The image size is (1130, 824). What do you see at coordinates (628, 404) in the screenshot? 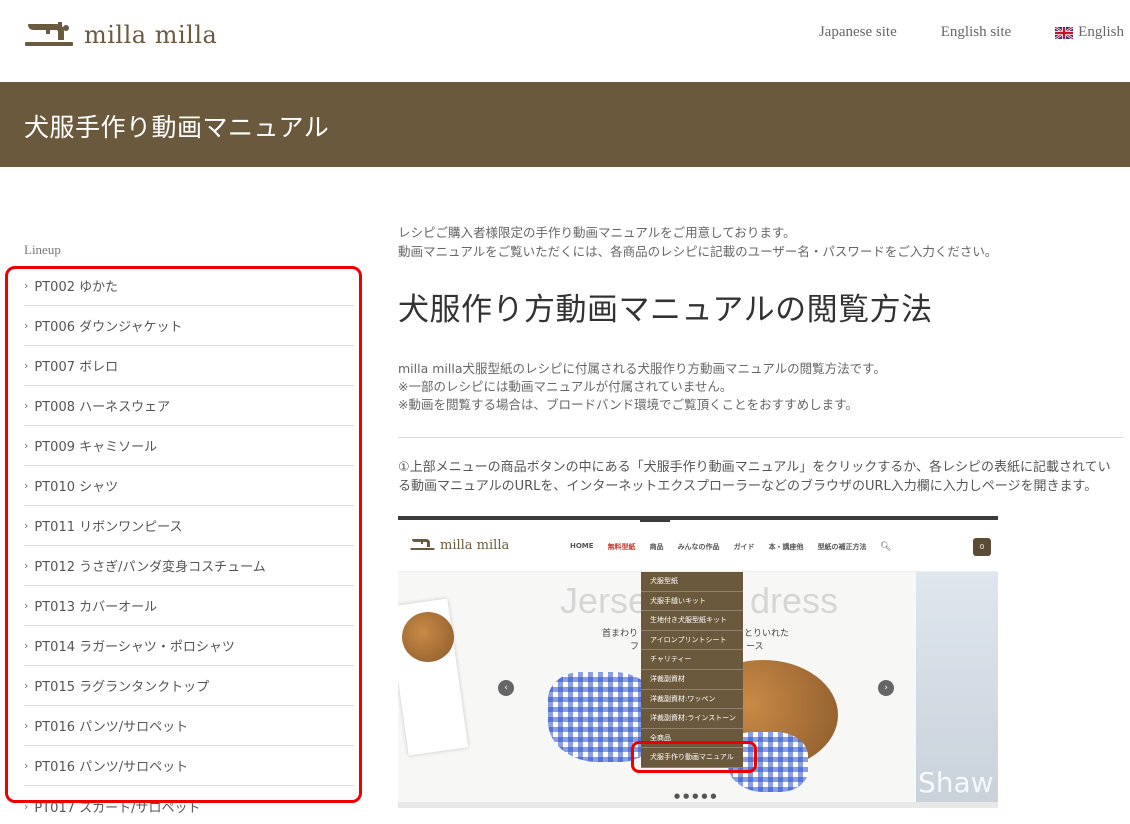
I see `description-line: ※動画を閲覧する場合は、ブロードバンド環境でご覧頂くことをおすすめします。` at bounding box center [628, 404].